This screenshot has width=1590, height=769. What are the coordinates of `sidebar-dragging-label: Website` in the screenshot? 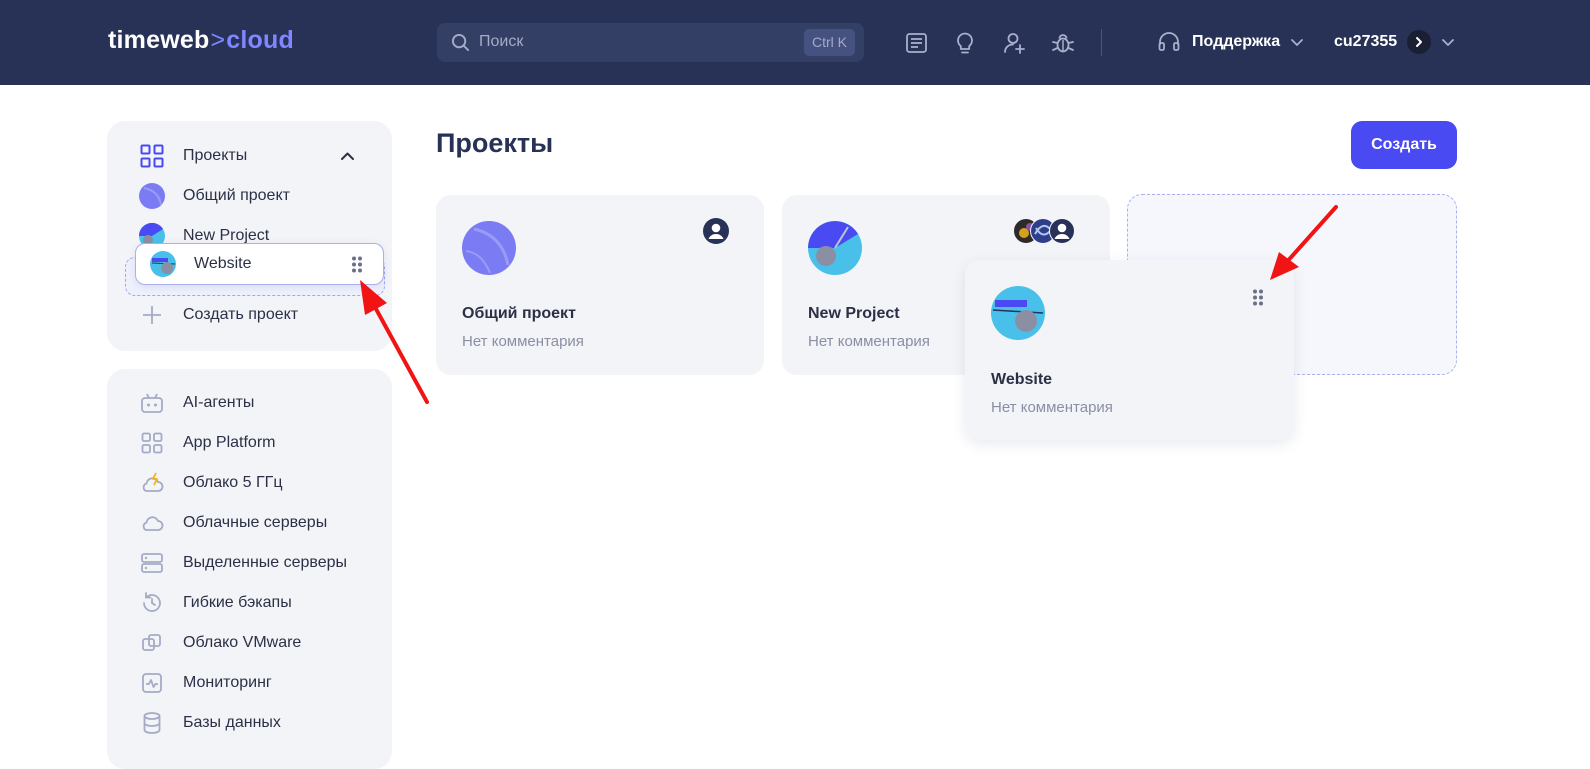 It's located at (223, 263).